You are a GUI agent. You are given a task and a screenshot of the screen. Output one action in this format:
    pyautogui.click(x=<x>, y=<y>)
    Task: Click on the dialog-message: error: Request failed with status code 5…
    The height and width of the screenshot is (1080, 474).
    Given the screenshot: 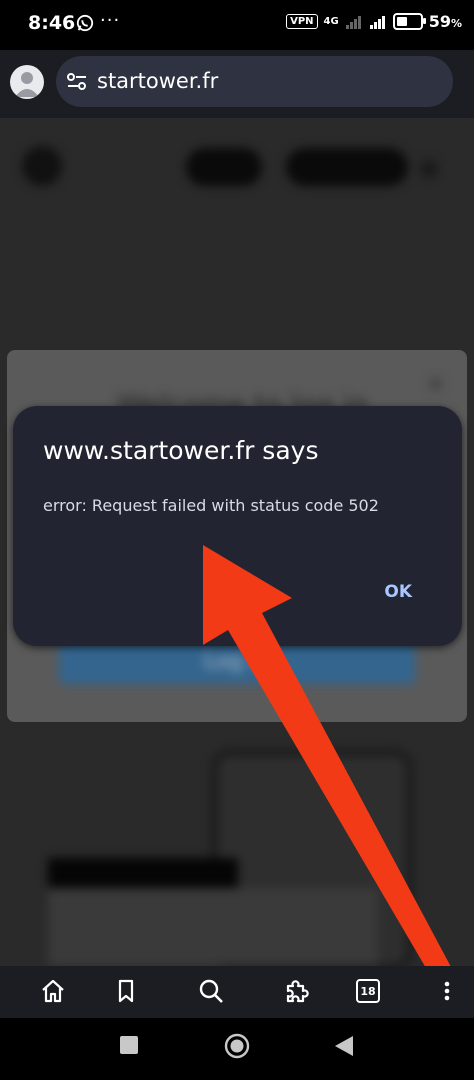 What is the action you would take?
    pyautogui.click(x=211, y=505)
    